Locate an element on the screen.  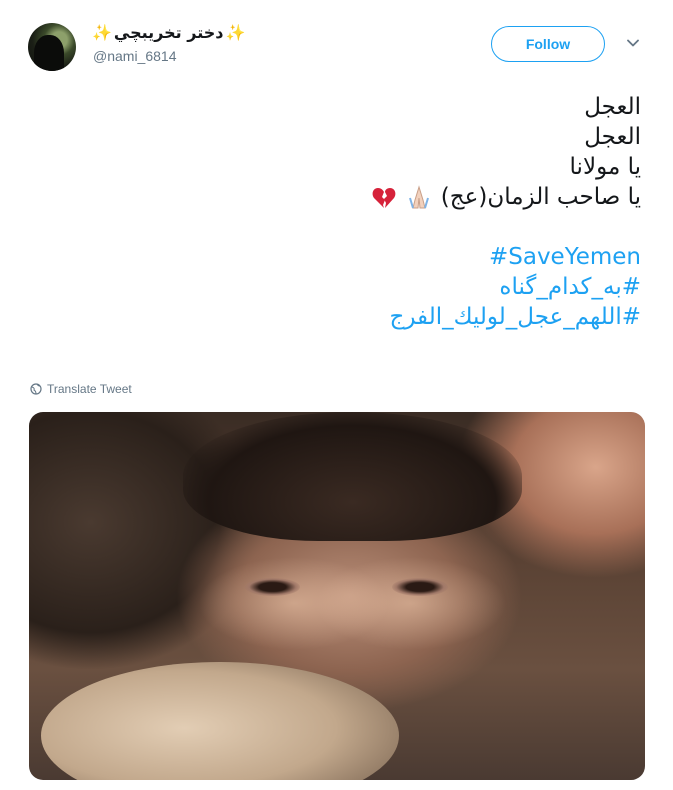
tweet-line: يا مولانا is located at coordinates (605, 167).